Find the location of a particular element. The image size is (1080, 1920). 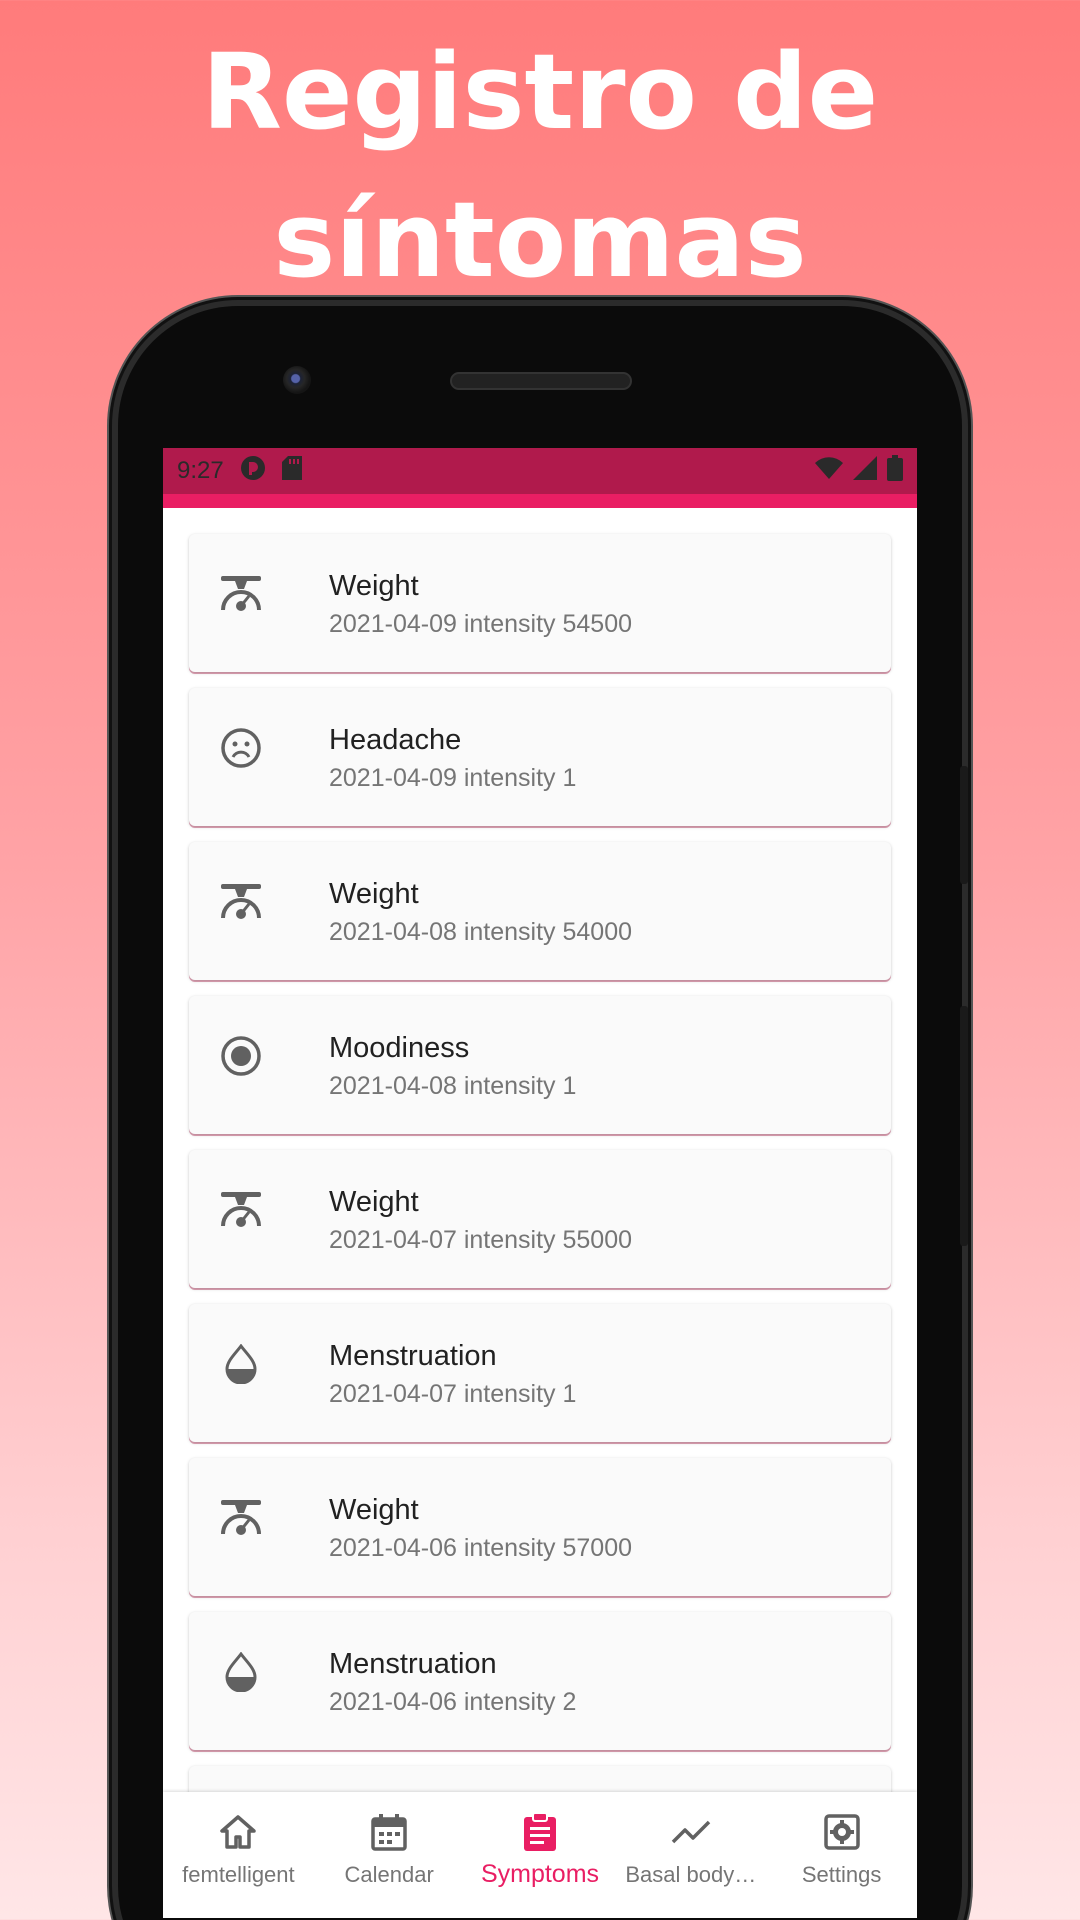

clipboard-icon is located at coordinates (540, 1832).